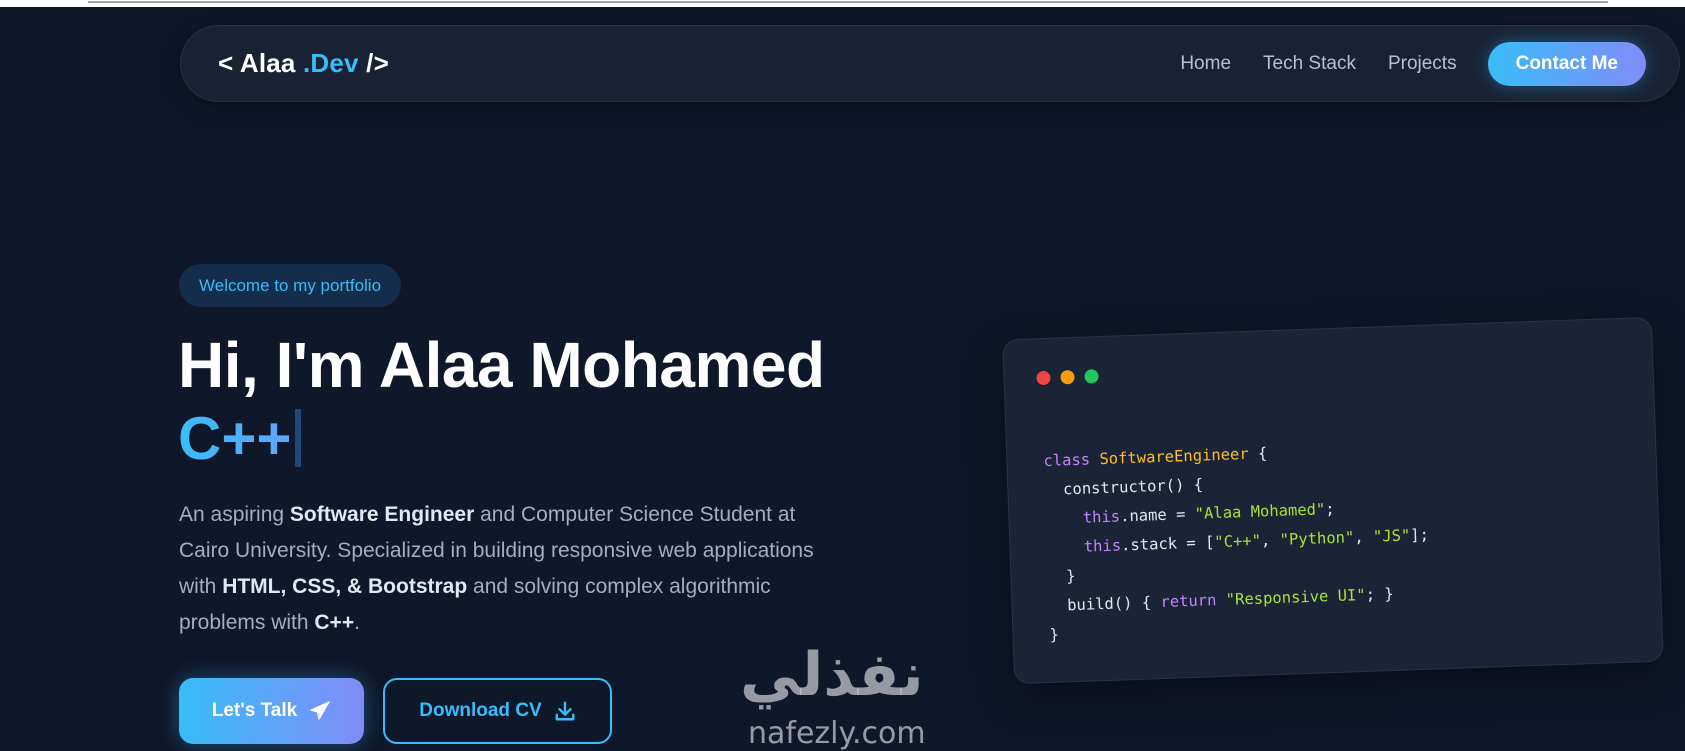  What do you see at coordinates (1566, 64) in the screenshot?
I see `contact-me-button: Contact Me` at bounding box center [1566, 64].